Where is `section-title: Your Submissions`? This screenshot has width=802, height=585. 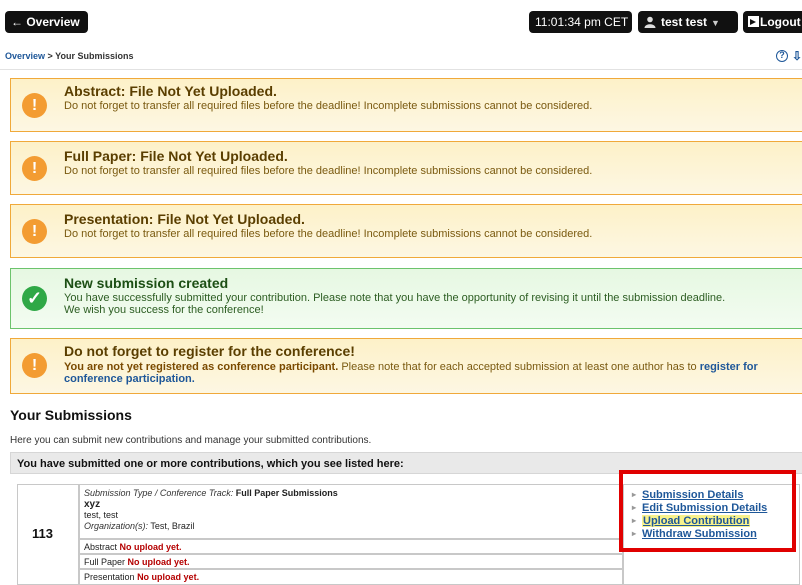
section-title: Your Submissions is located at coordinates (71, 415).